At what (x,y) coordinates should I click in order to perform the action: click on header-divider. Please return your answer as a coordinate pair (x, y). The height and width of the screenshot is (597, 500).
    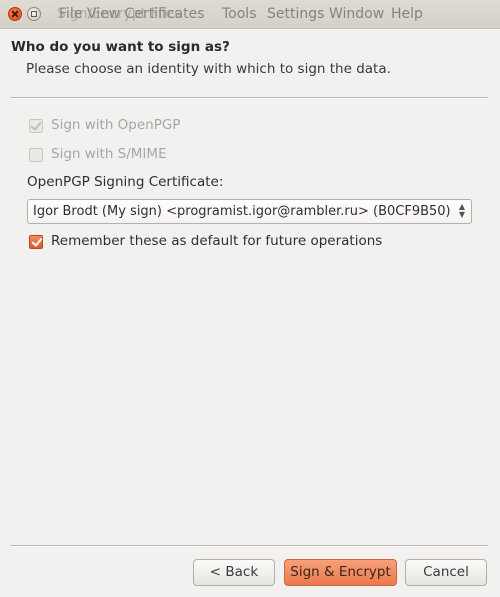
    Looking at the image, I should click on (249, 98).